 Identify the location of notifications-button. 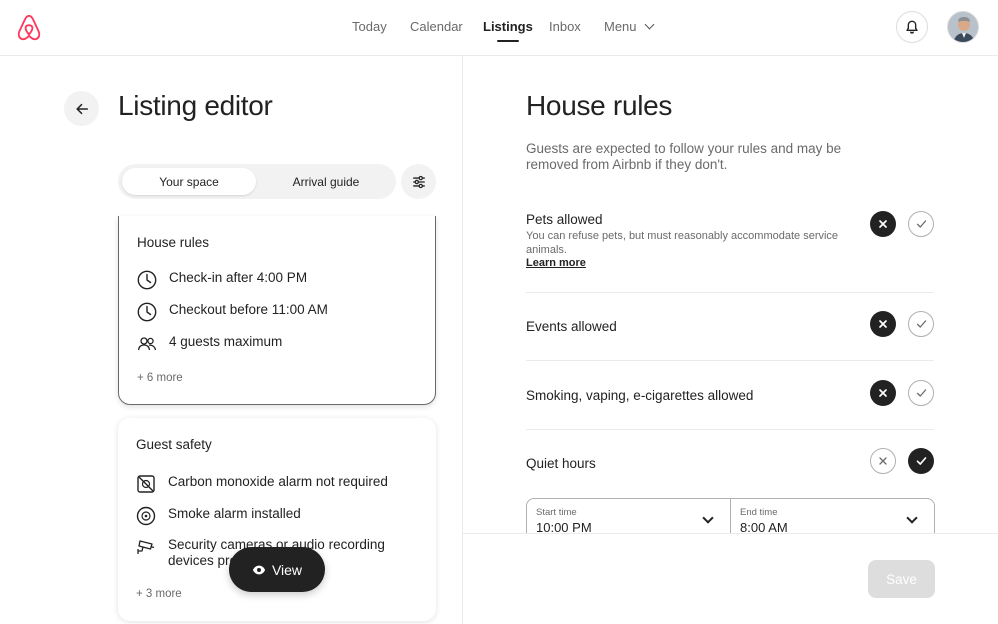
(912, 27).